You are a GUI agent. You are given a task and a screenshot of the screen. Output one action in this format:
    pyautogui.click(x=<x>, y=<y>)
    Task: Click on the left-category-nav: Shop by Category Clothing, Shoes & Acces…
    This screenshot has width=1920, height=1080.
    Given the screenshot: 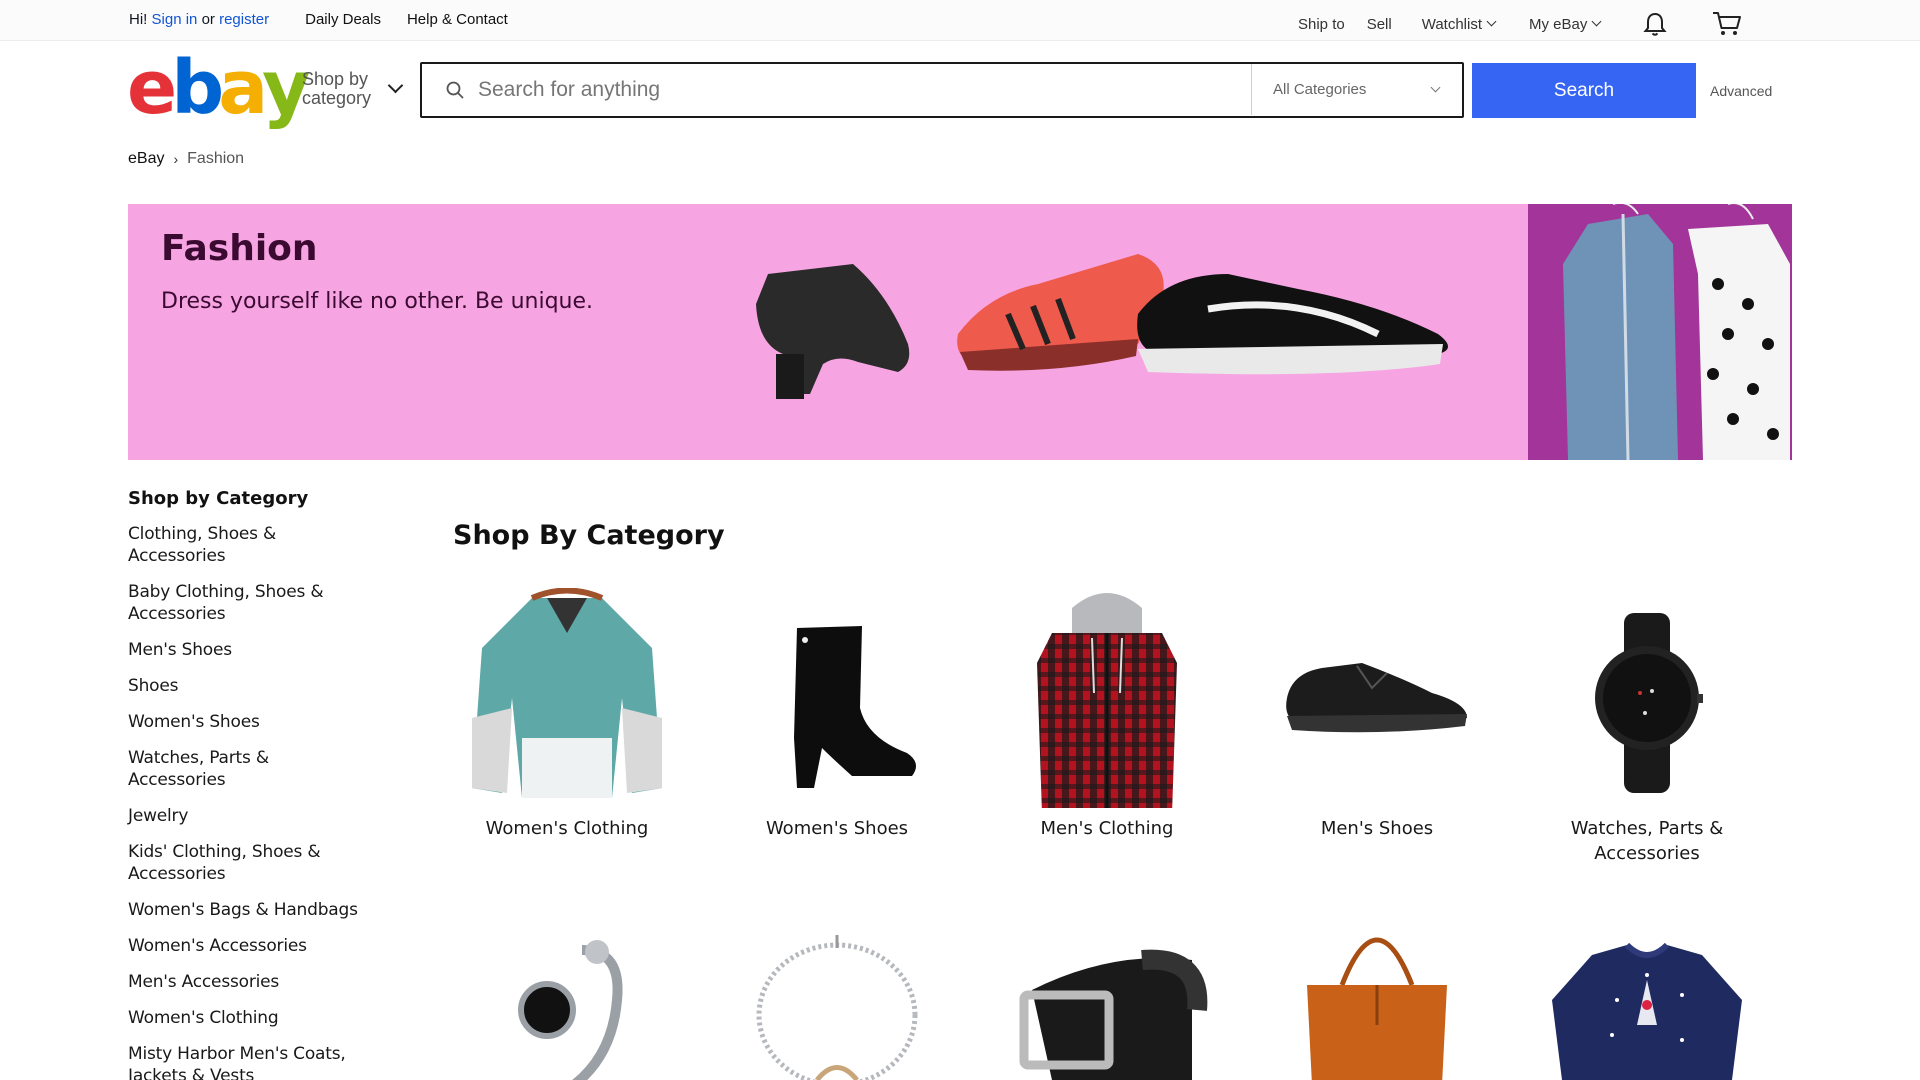 What is the action you would take?
    pyautogui.click(x=258, y=784)
    